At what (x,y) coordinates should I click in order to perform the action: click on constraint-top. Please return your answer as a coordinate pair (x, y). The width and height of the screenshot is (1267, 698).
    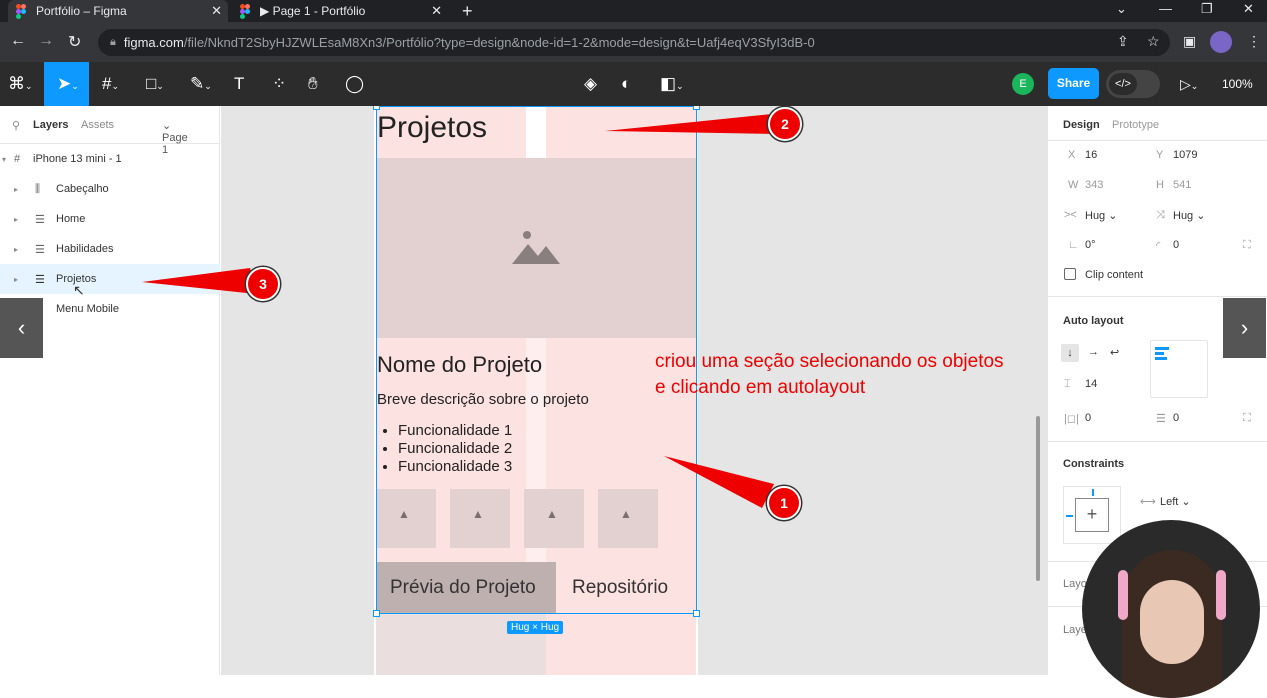
    Looking at the image, I should click on (1093, 492).